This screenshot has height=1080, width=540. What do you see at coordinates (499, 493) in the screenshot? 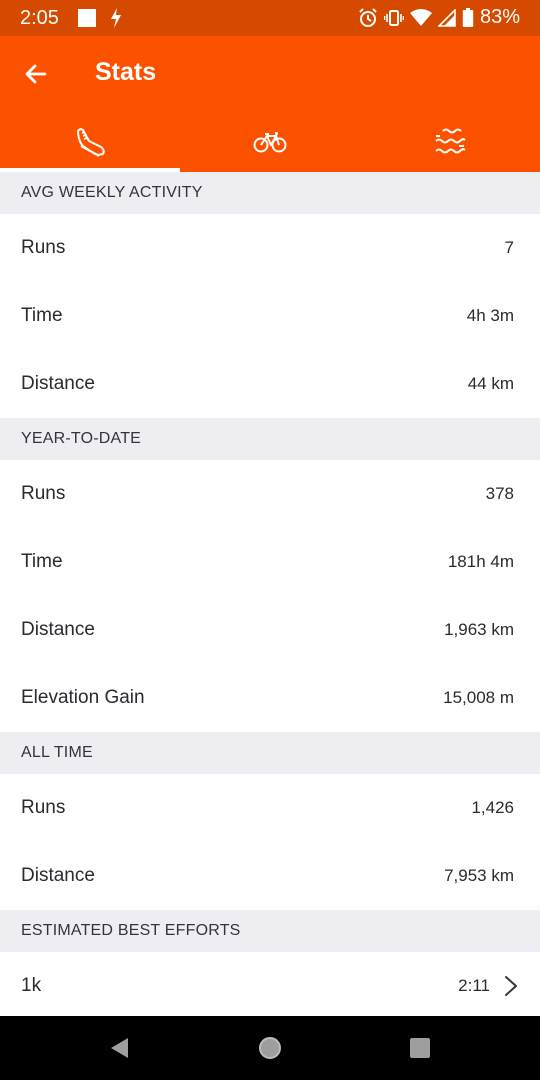
I see `stat-value: 378` at bounding box center [499, 493].